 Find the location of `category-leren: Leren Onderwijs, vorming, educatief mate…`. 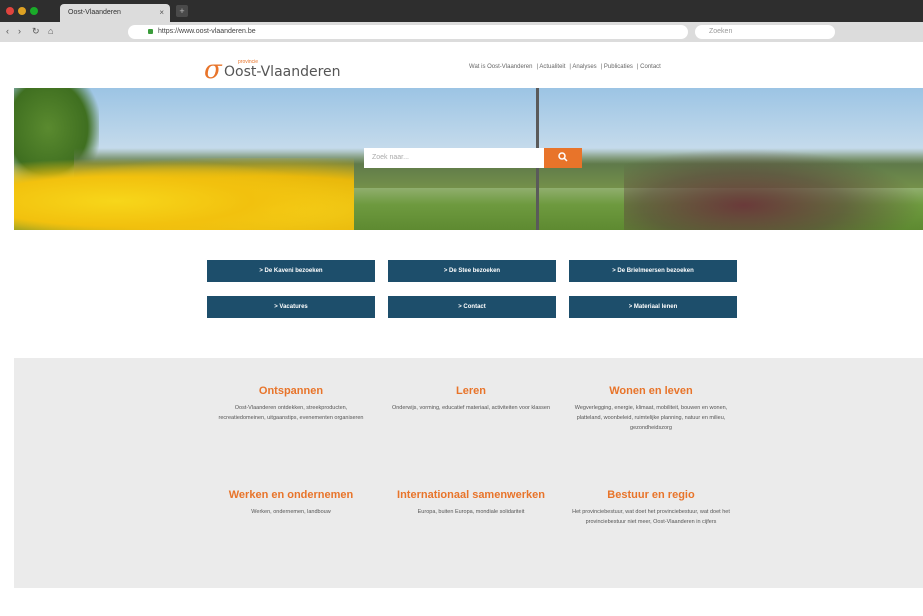

category-leren: Leren Onderwijs, vorming, educatief mate… is located at coordinates (471, 398).